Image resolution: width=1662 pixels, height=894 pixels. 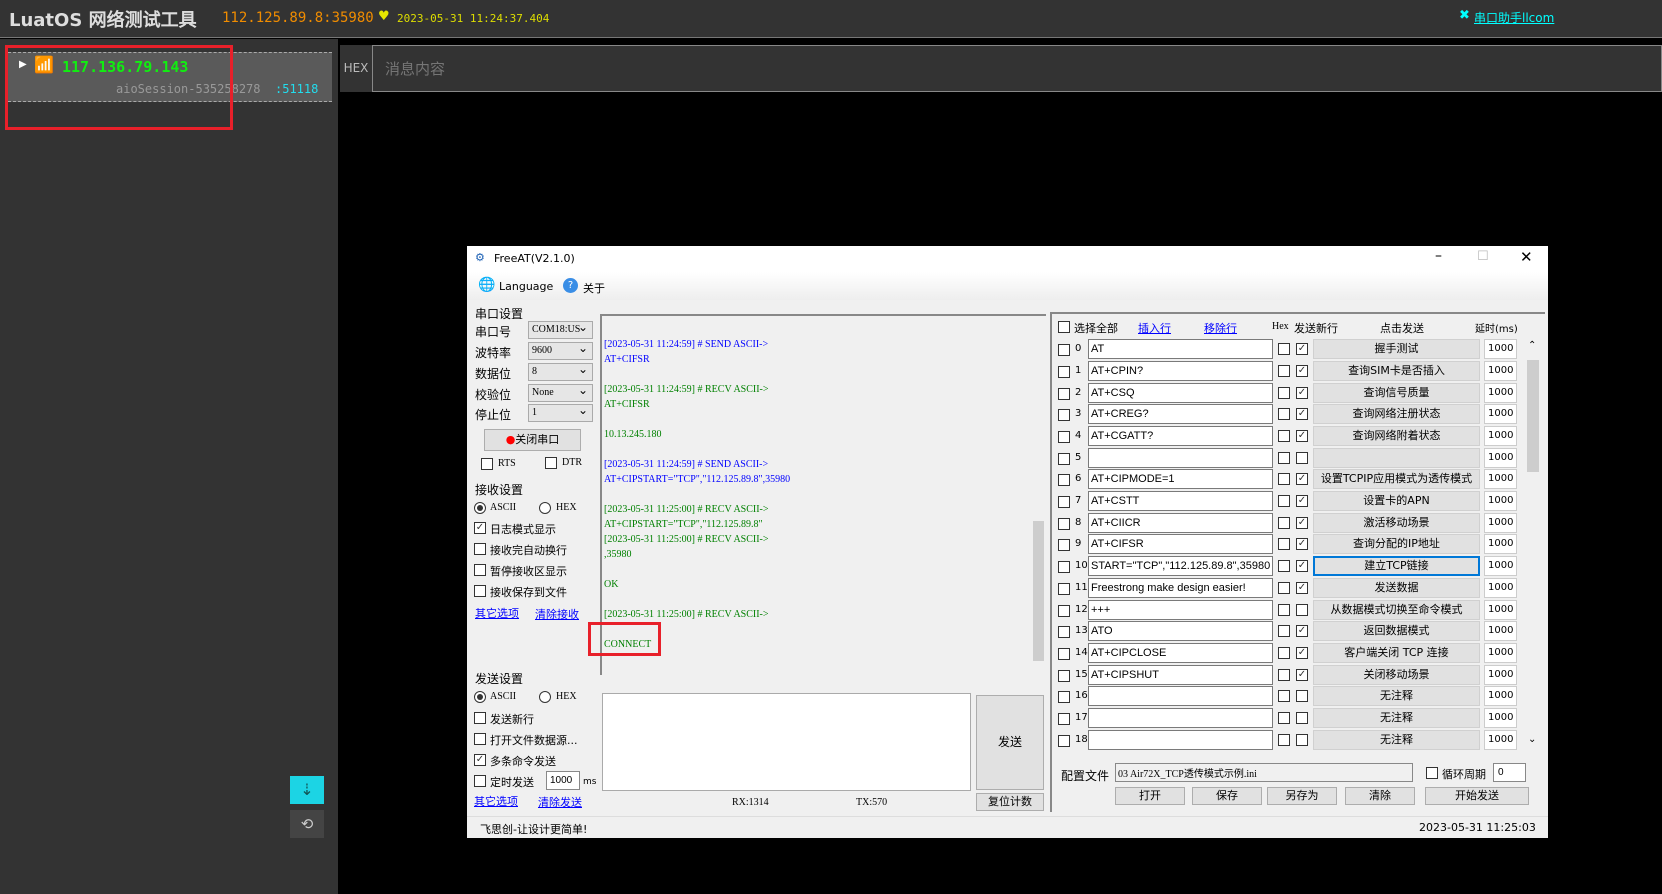 I want to click on clear-send-link: 清除发送, so click(x=560, y=802).